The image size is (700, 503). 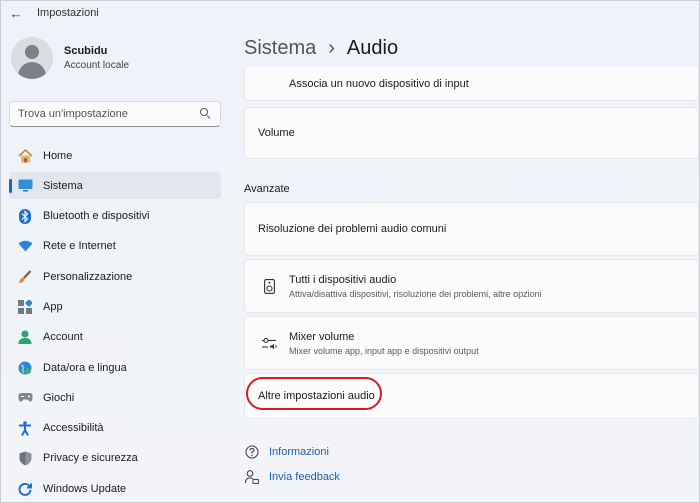 What do you see at coordinates (267, 189) in the screenshot?
I see `advanced-section-heading: Avanzate` at bounding box center [267, 189].